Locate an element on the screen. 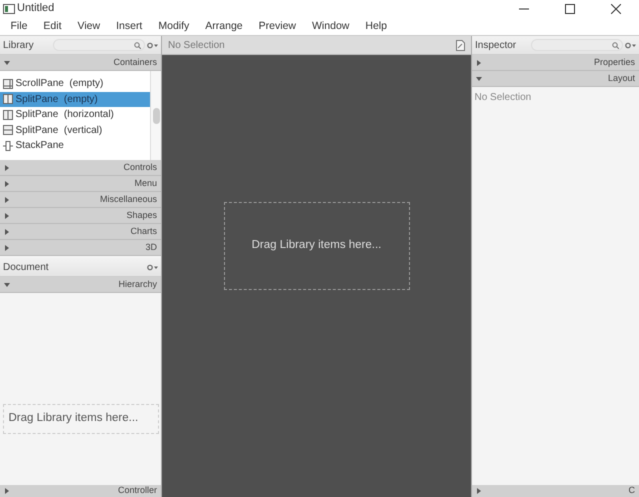 The image size is (639, 497). section-title: Controls is located at coordinates (140, 167).